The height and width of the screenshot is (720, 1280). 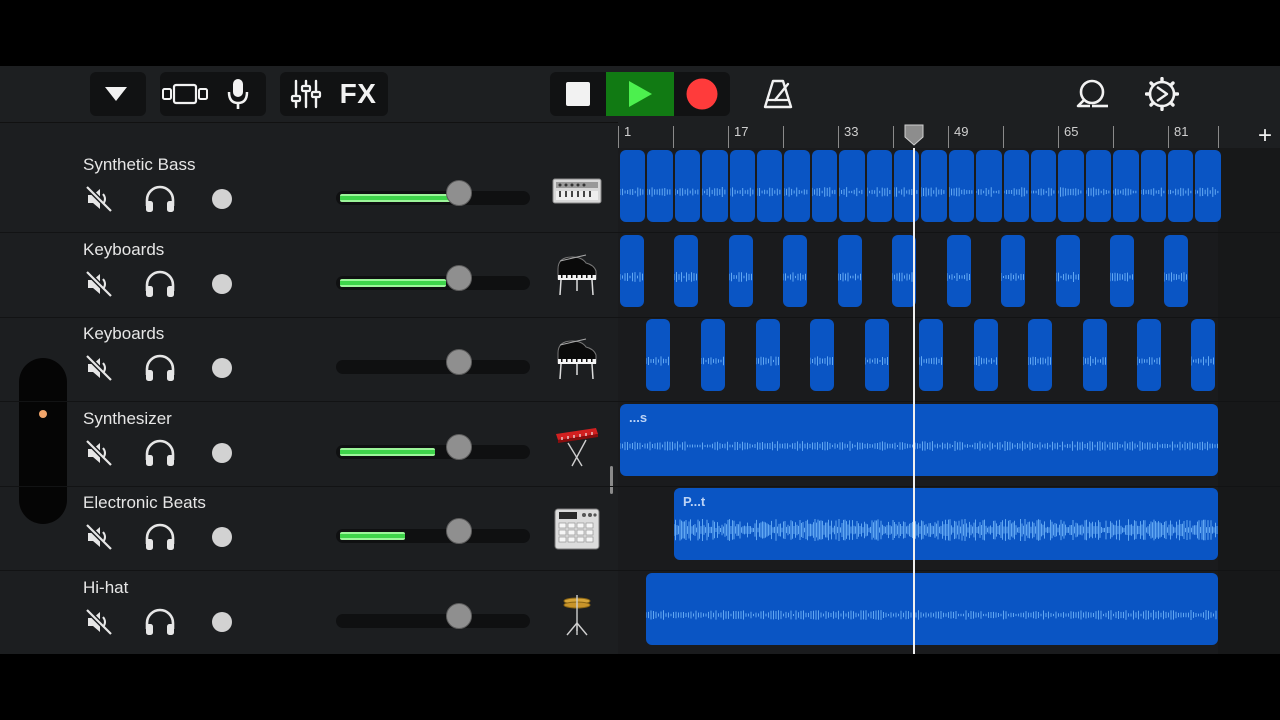 I want to click on audio-region: ...s, so click(x=919, y=440).